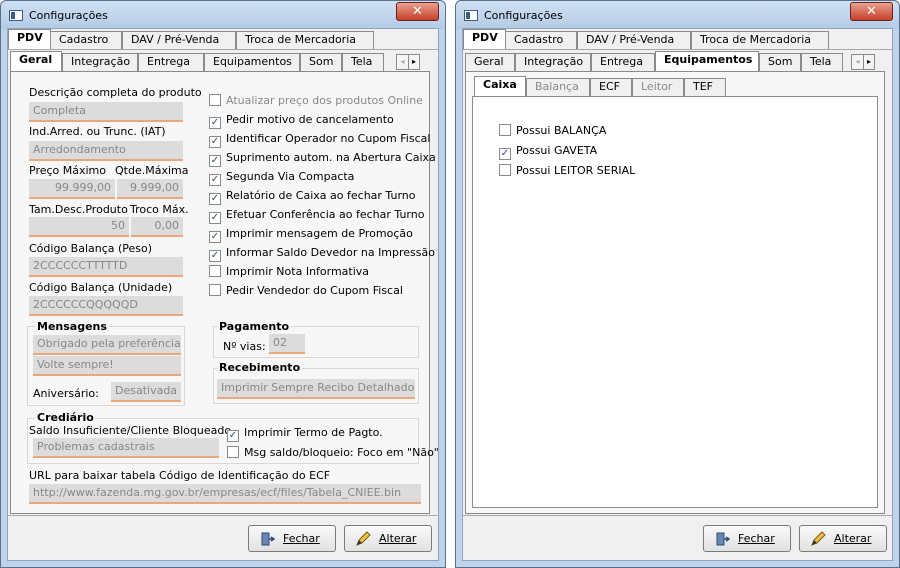 This screenshot has width=900, height=568. What do you see at coordinates (471, 15) in the screenshot?
I see `window-icon` at bounding box center [471, 15].